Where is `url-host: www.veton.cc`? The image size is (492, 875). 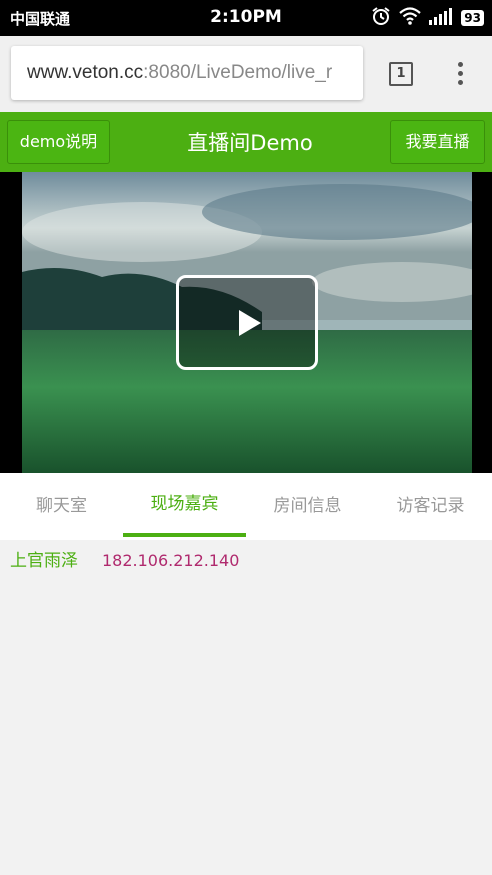 url-host: www.veton.cc is located at coordinates (85, 72).